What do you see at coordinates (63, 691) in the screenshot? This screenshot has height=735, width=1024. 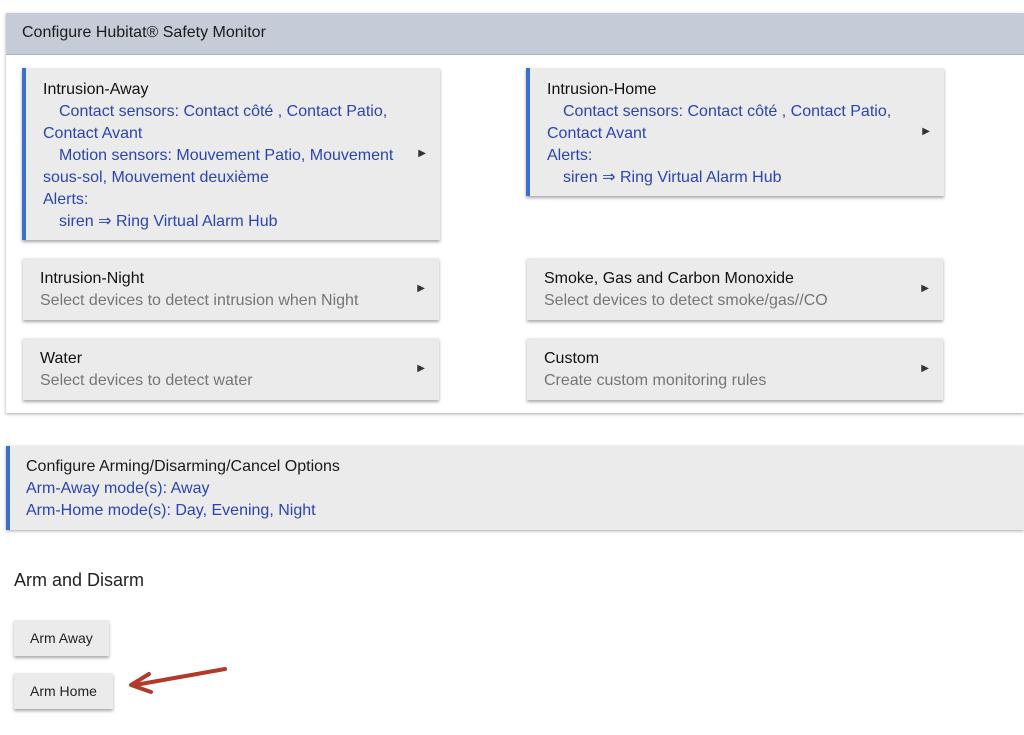 I see `arm-home-button: Arm Home` at bounding box center [63, 691].